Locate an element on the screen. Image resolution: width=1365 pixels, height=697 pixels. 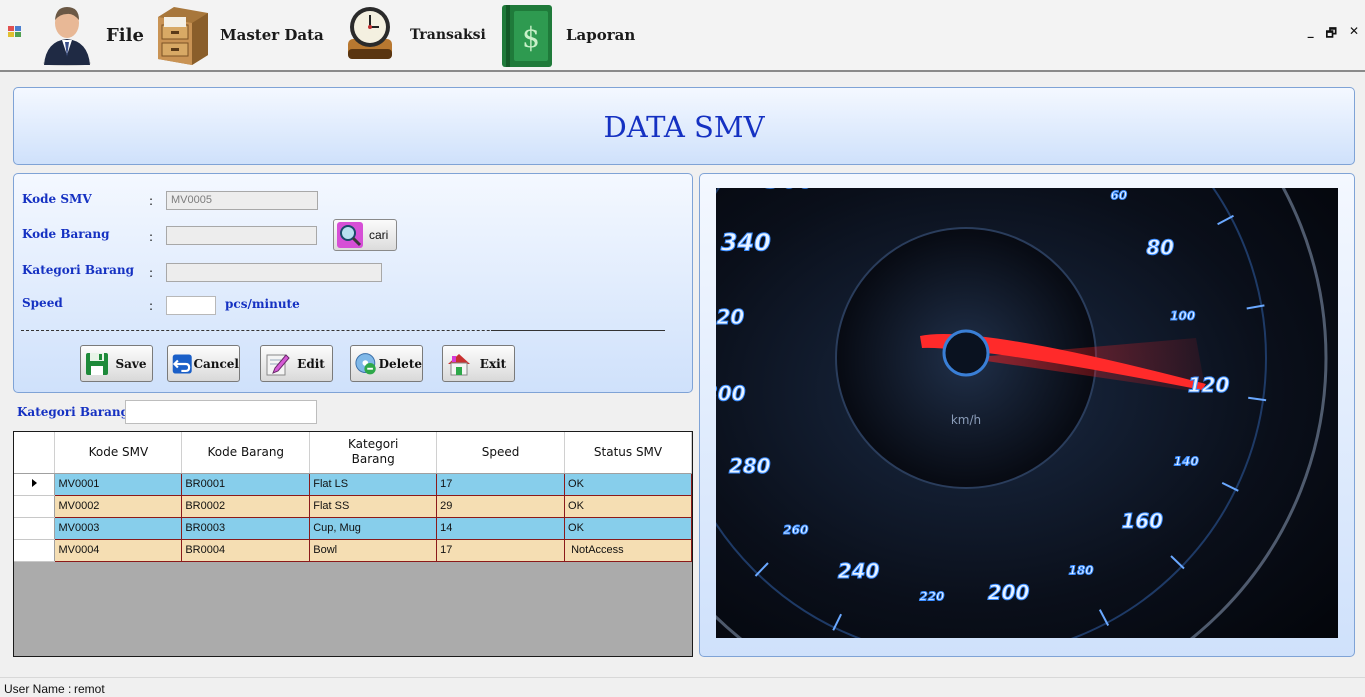
speed-unit-label: pcs/minute is located at coordinates (262, 304).